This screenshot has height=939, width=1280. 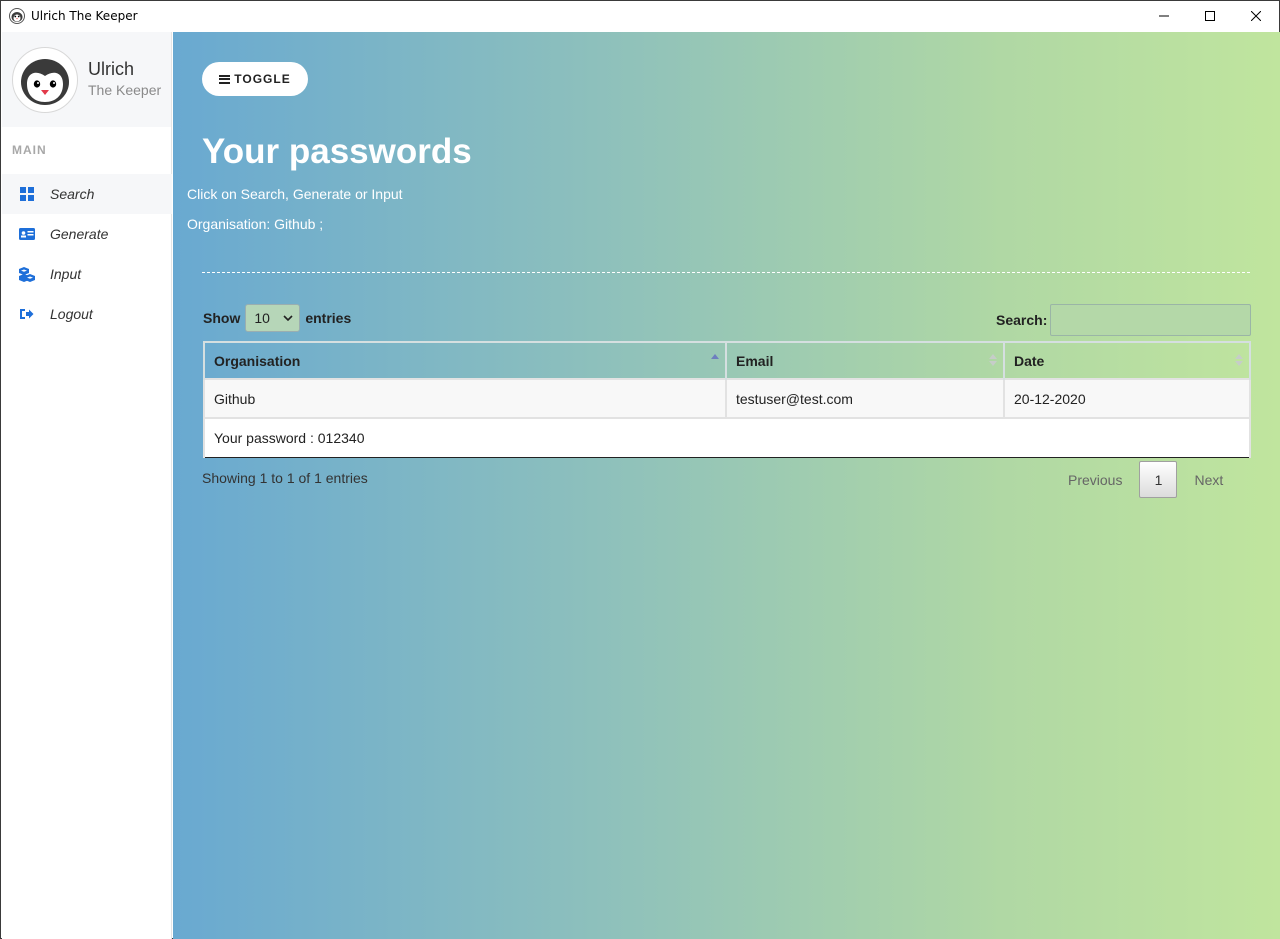 What do you see at coordinates (465, 360) in the screenshot?
I see `column-header-organisation: Organisation` at bounding box center [465, 360].